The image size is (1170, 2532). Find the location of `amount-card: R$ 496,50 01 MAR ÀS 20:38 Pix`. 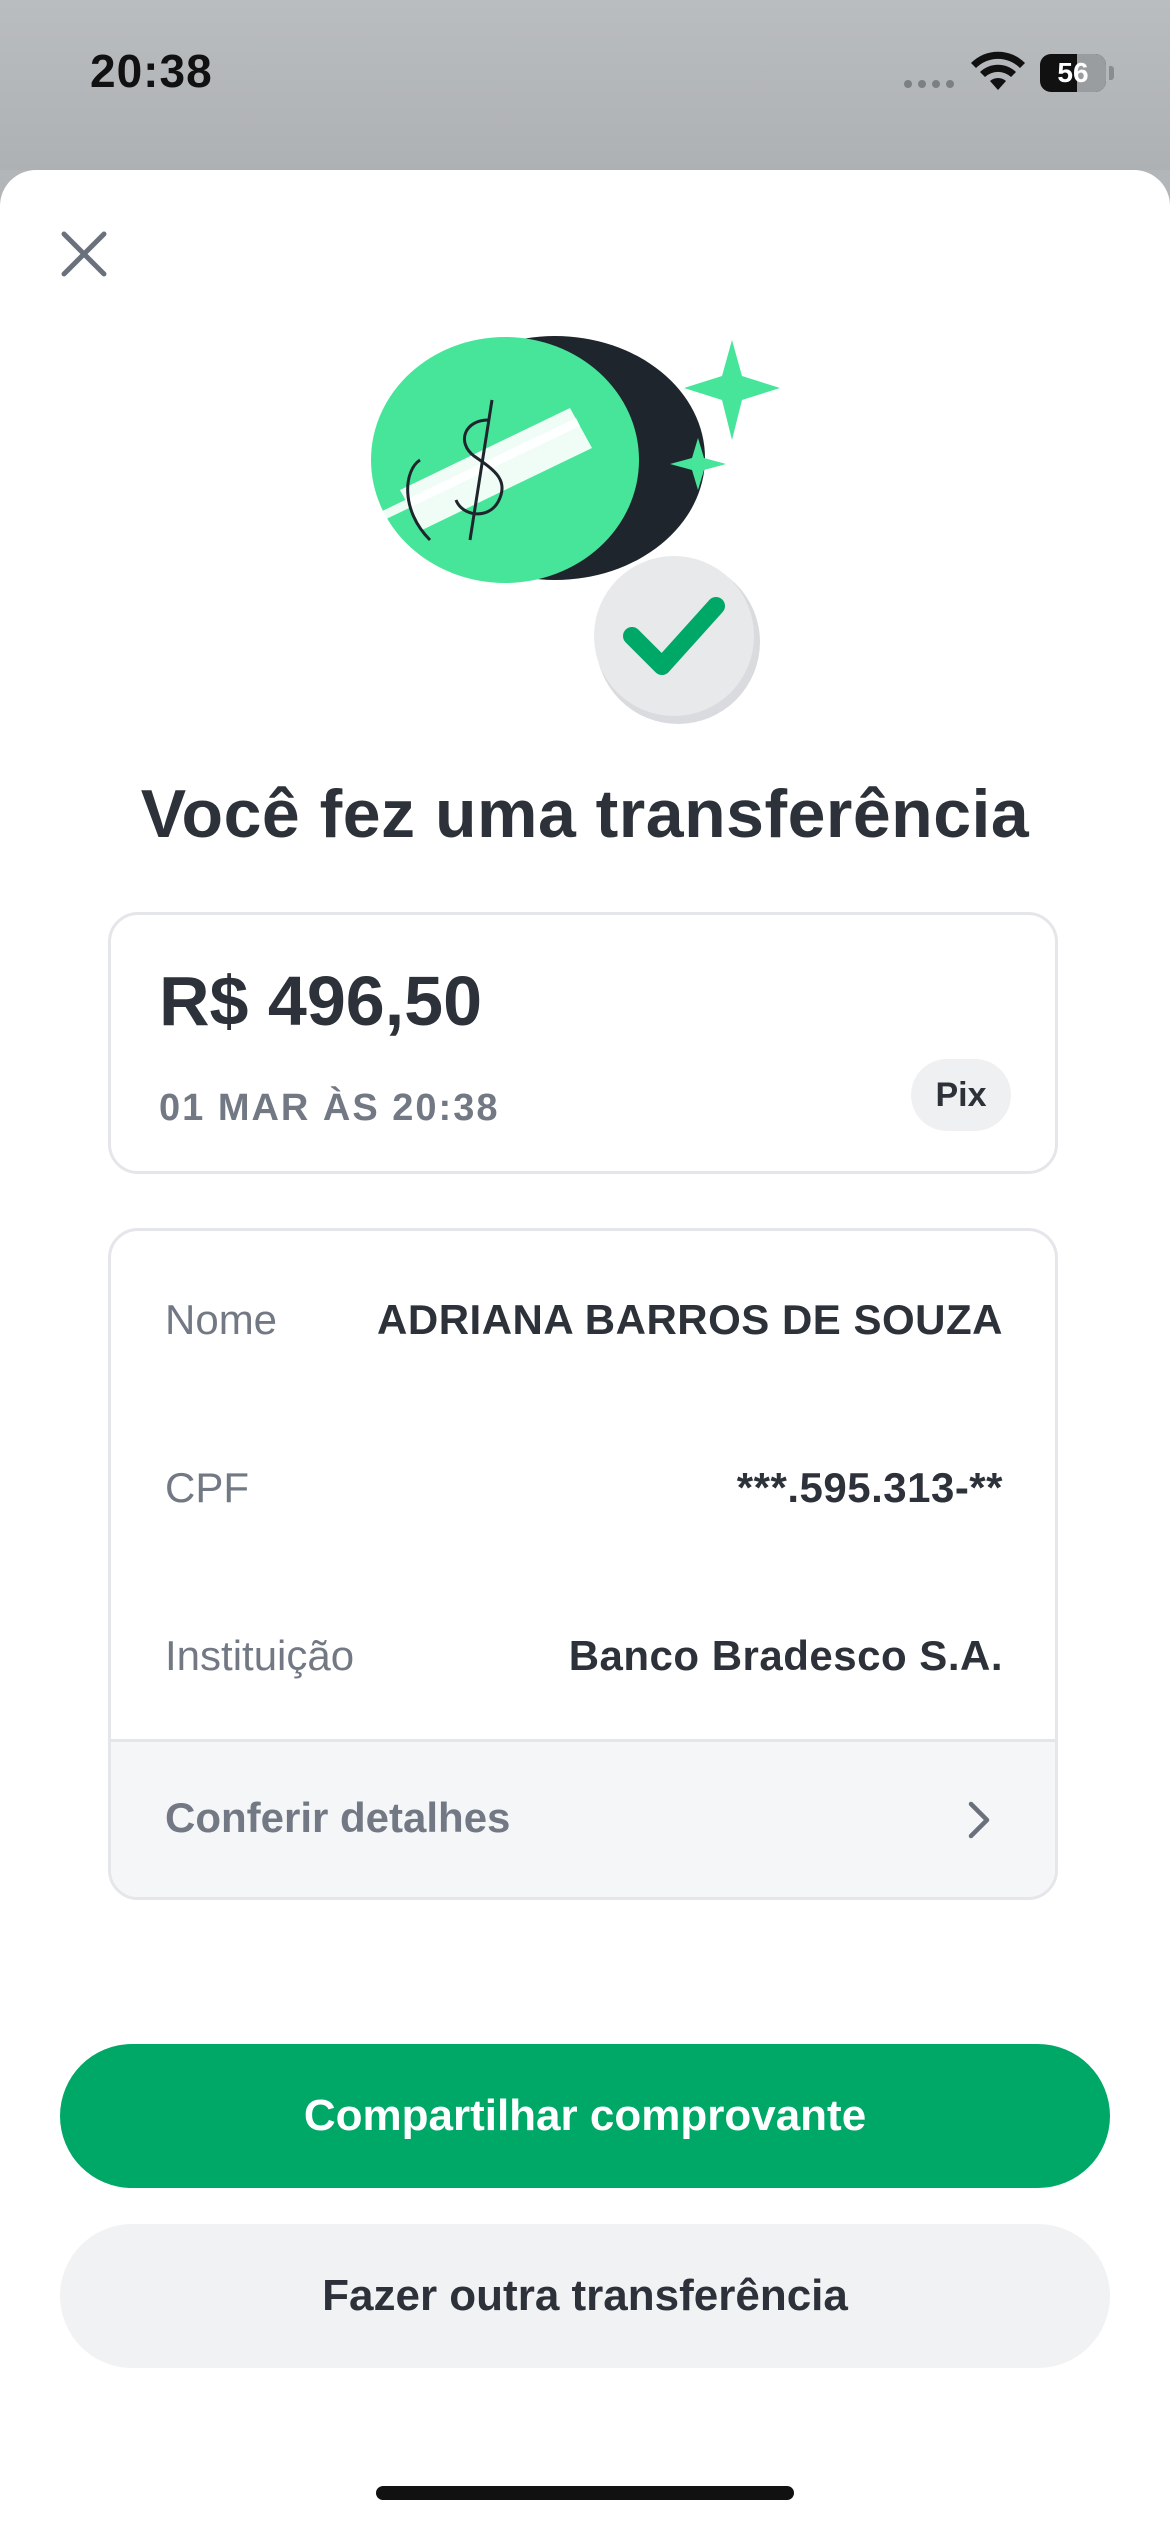

amount-card: R$ 496,50 01 MAR ÀS 20:38 Pix is located at coordinates (583, 1043).